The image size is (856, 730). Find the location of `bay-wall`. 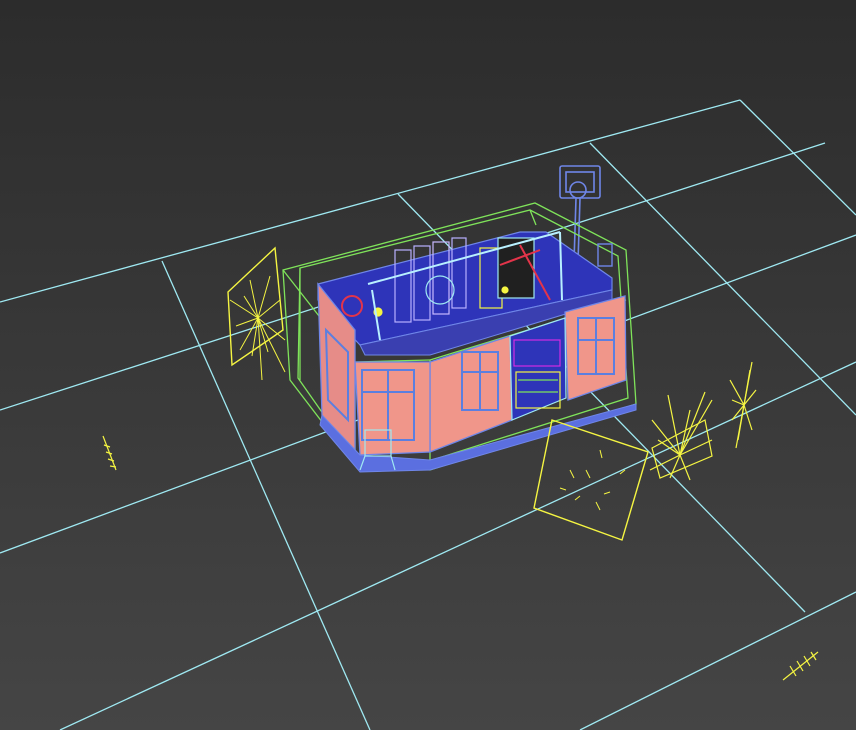

bay-wall is located at coordinates (392, 408).